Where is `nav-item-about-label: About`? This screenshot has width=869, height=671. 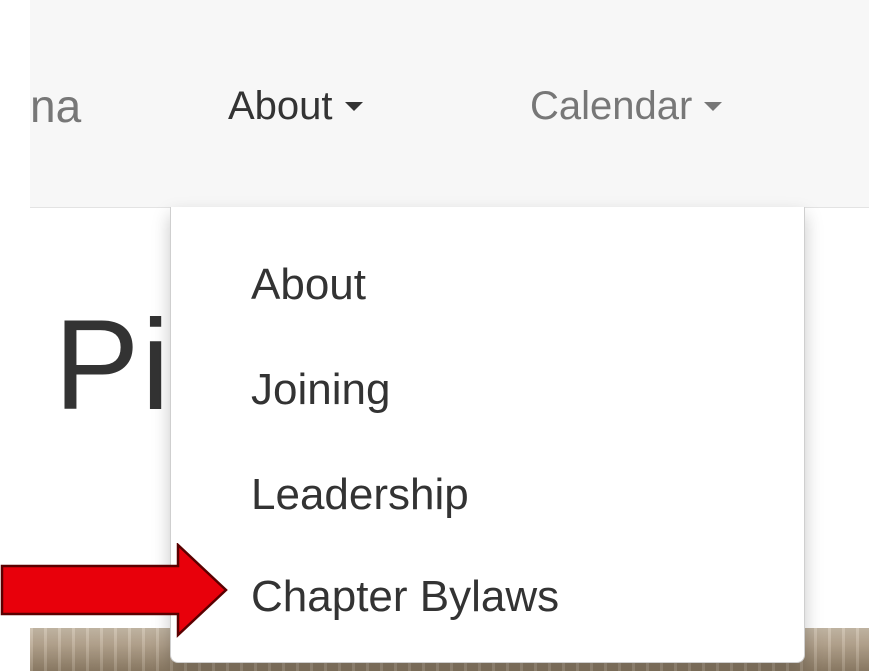
nav-item-about-label: About is located at coordinates (280, 106).